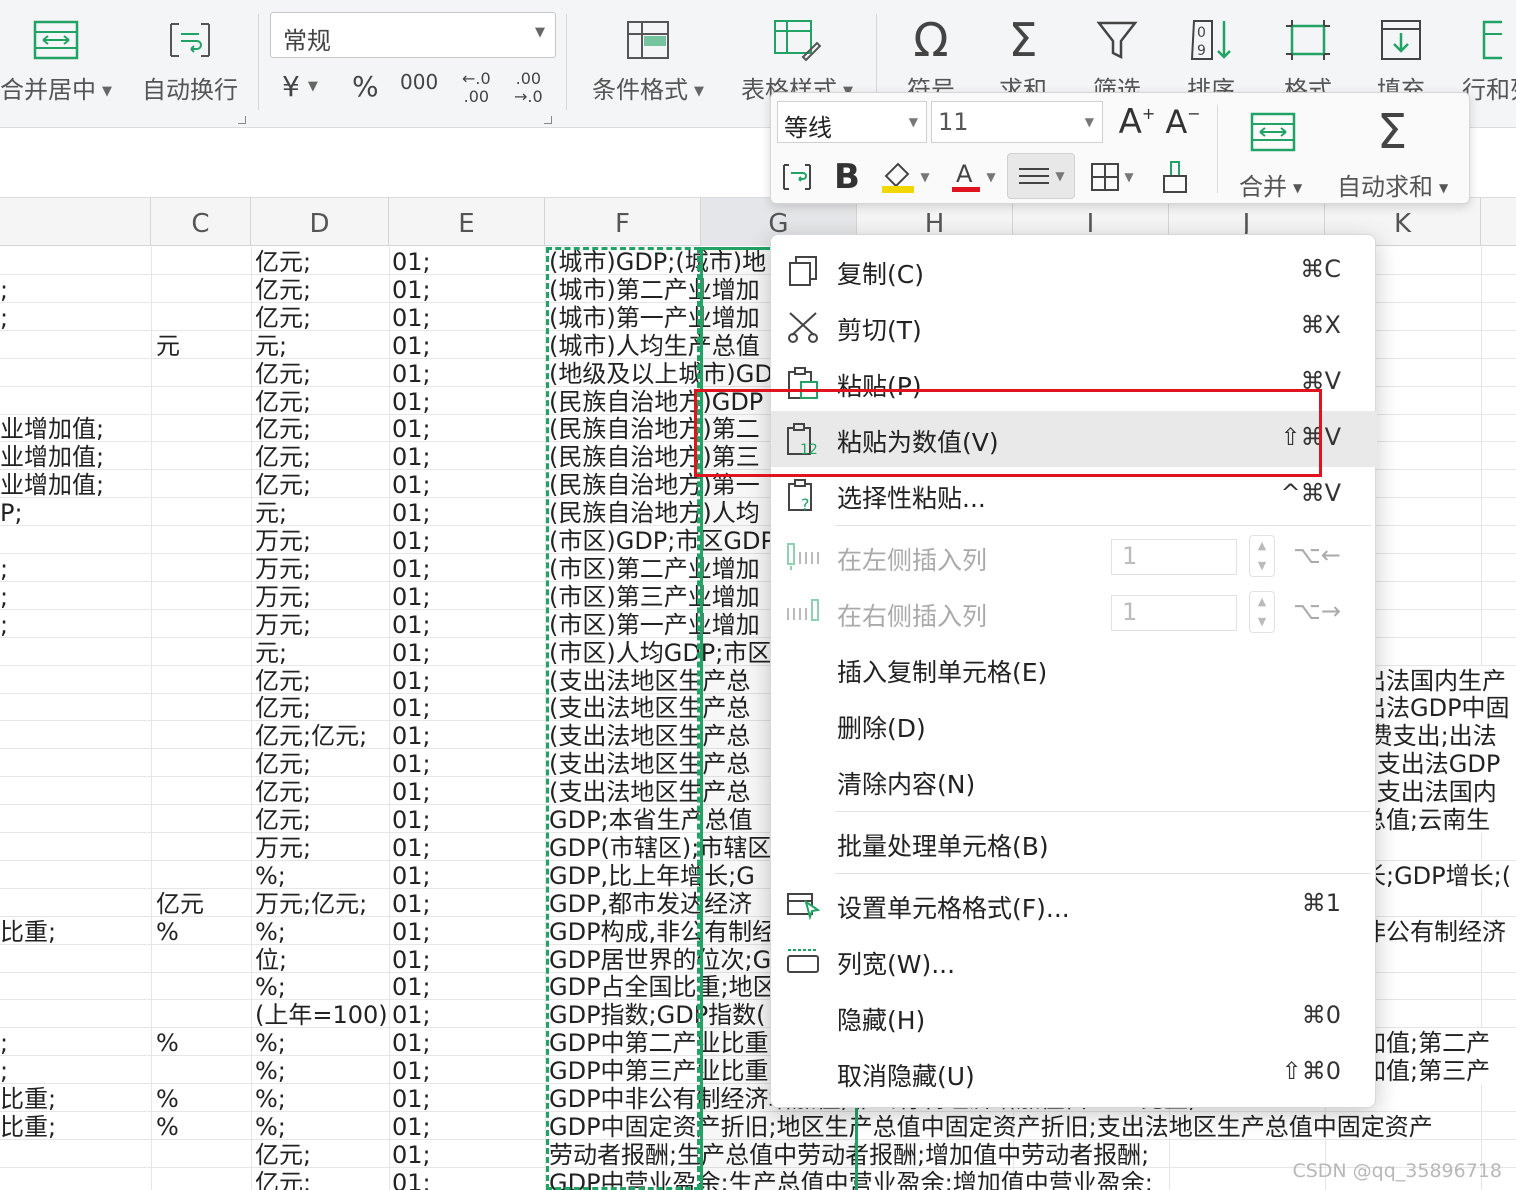 This screenshot has width=1516, height=1190. Describe the element at coordinates (1183, 122) in the screenshot. I see `decrease-font-icon: A −` at that location.